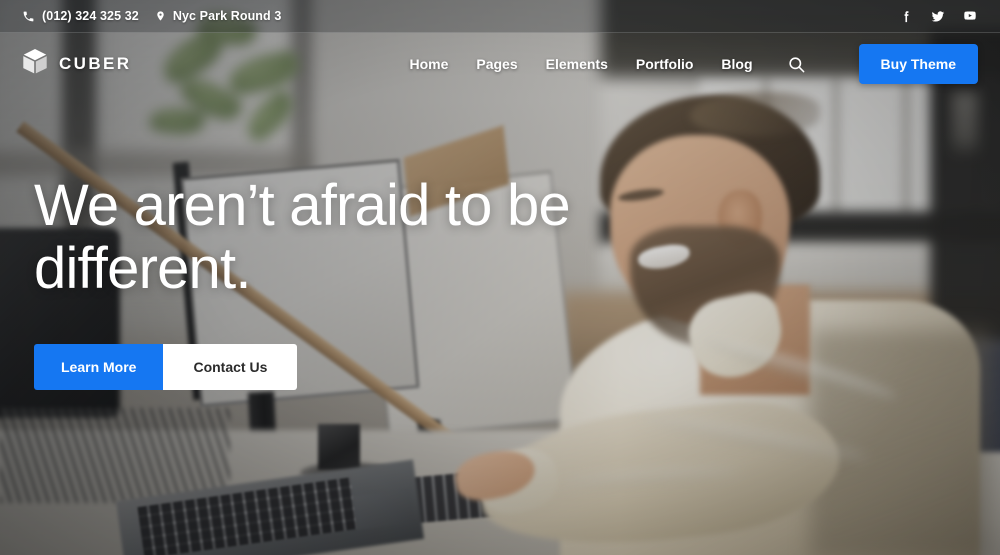 The width and height of the screenshot is (1000, 555). What do you see at coordinates (99, 367) in the screenshot?
I see `learn-more-button: Learn More` at bounding box center [99, 367].